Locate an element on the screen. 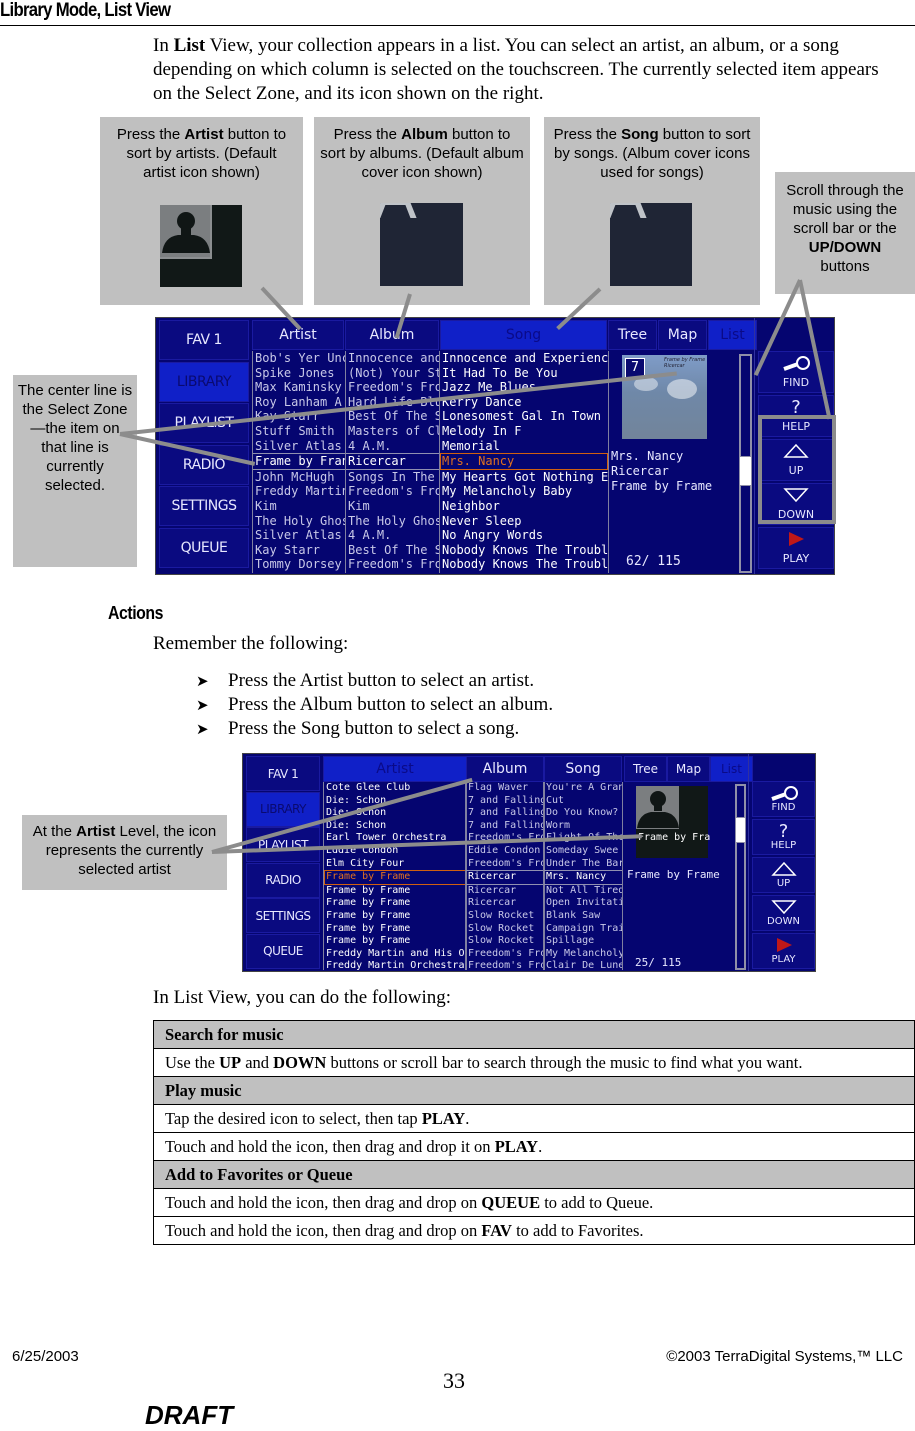 This screenshot has width=915, height=1431. down-button: DOWN is located at coordinates (783, 913).